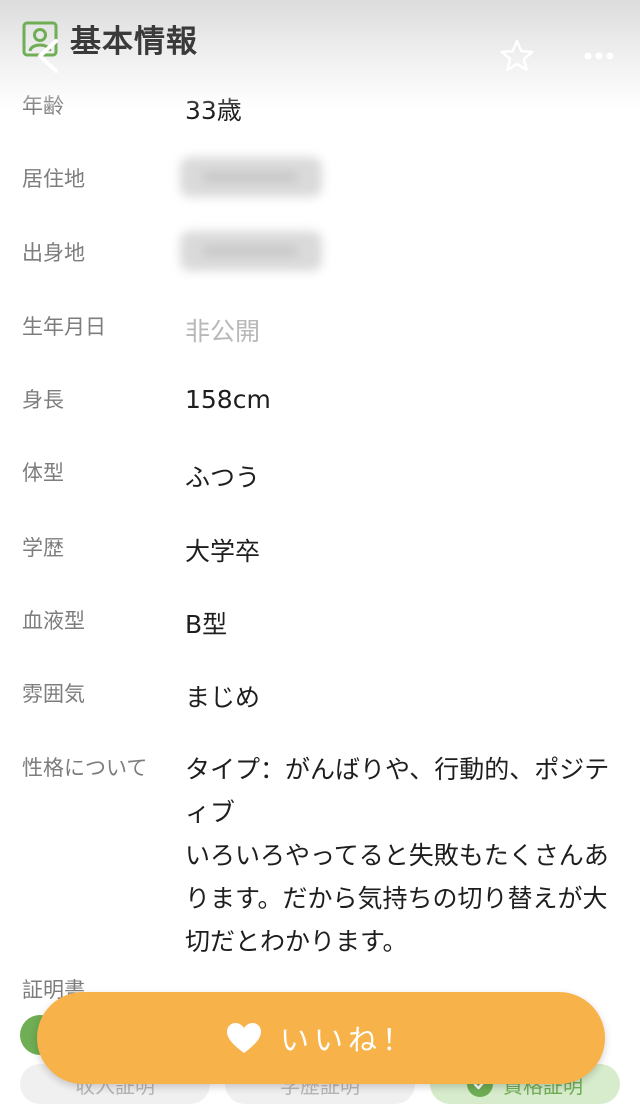 This screenshot has height=1113, width=640. Describe the element at coordinates (223, 551) in the screenshot. I see `education-value: 大学卒` at that location.